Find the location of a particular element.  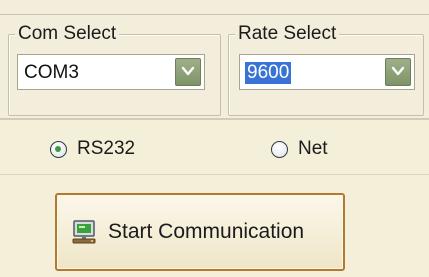

rate-select-value: 9600 is located at coordinates (268, 73).